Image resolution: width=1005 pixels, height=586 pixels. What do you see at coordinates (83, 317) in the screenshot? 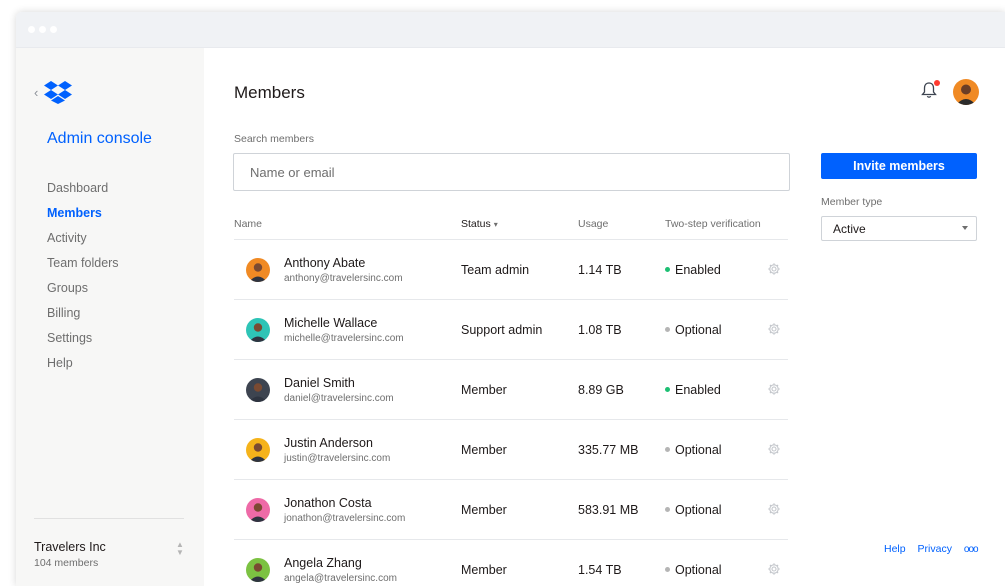
I see `sidebar-item-billing: Billing` at bounding box center [83, 317].